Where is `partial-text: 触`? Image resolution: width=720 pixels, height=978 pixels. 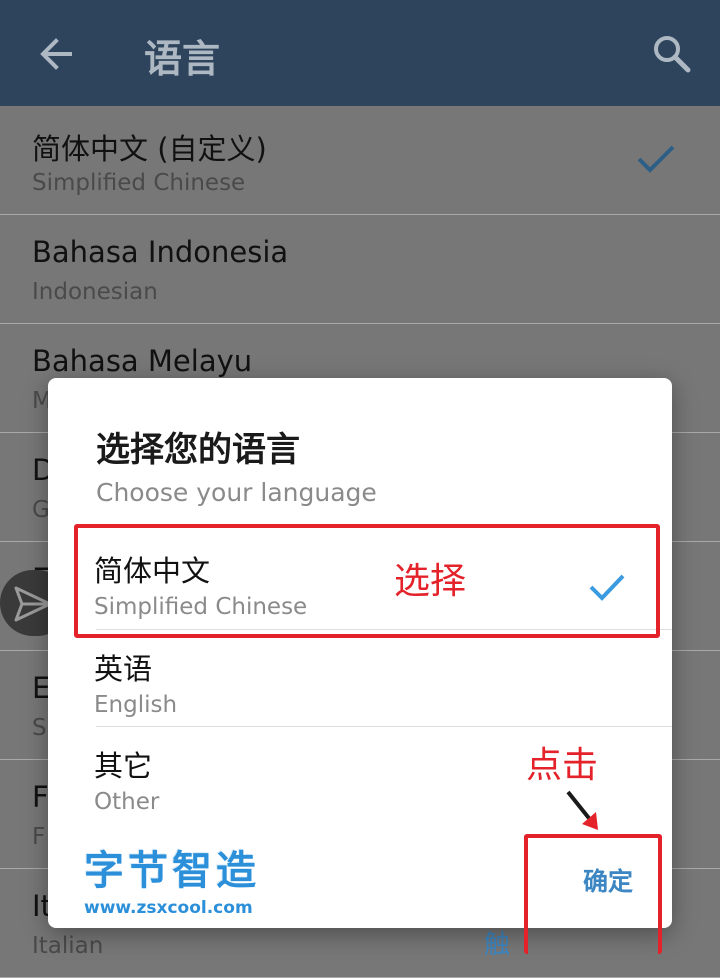 partial-text: 触 is located at coordinates (497, 945).